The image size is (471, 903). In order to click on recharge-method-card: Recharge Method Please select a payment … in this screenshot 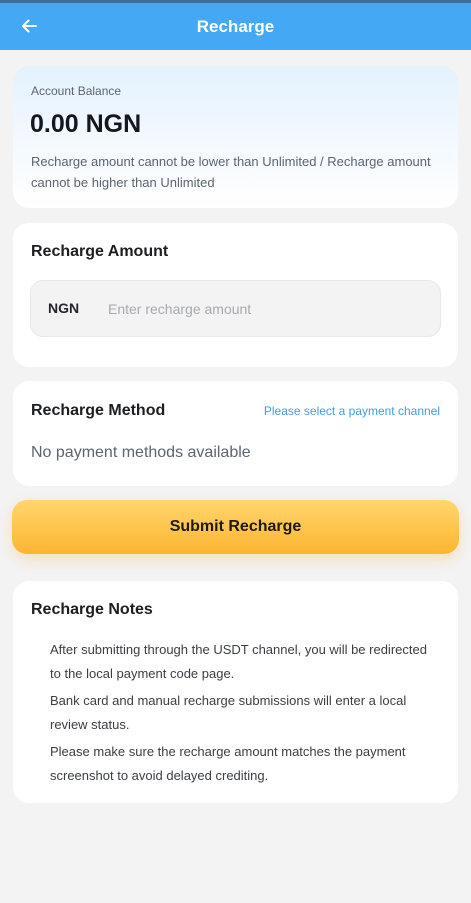, I will do `click(235, 433)`.